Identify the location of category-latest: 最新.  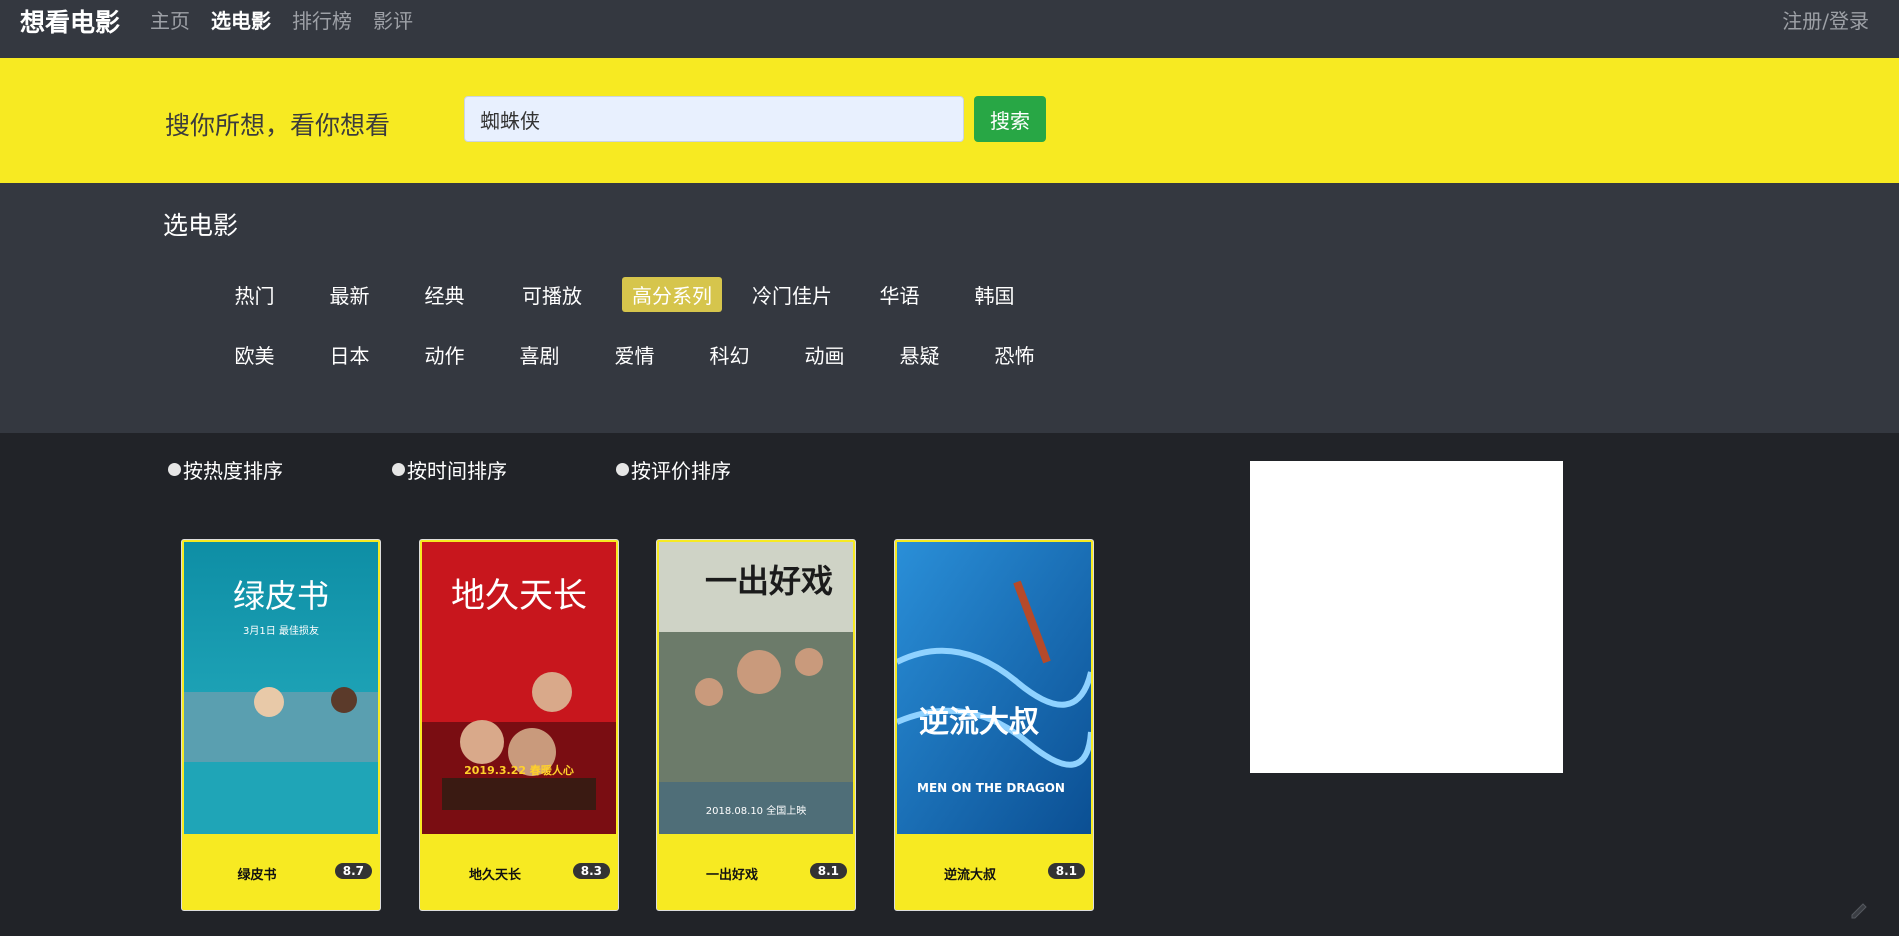
(349, 294).